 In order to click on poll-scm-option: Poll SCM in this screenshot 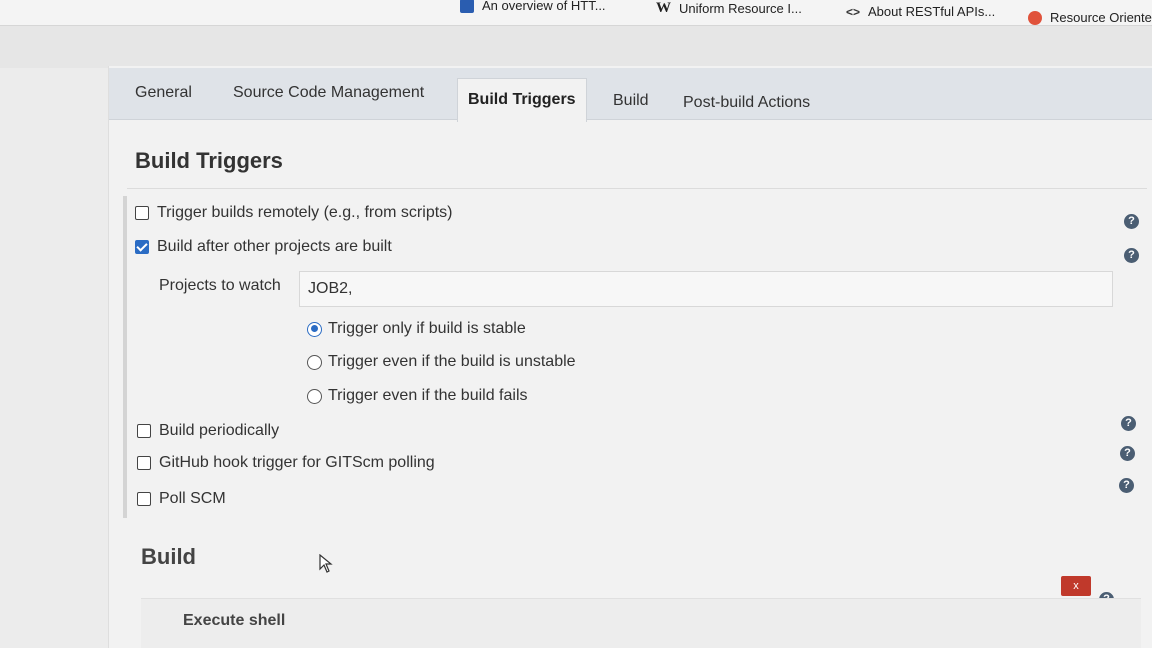, I will do `click(181, 499)`.